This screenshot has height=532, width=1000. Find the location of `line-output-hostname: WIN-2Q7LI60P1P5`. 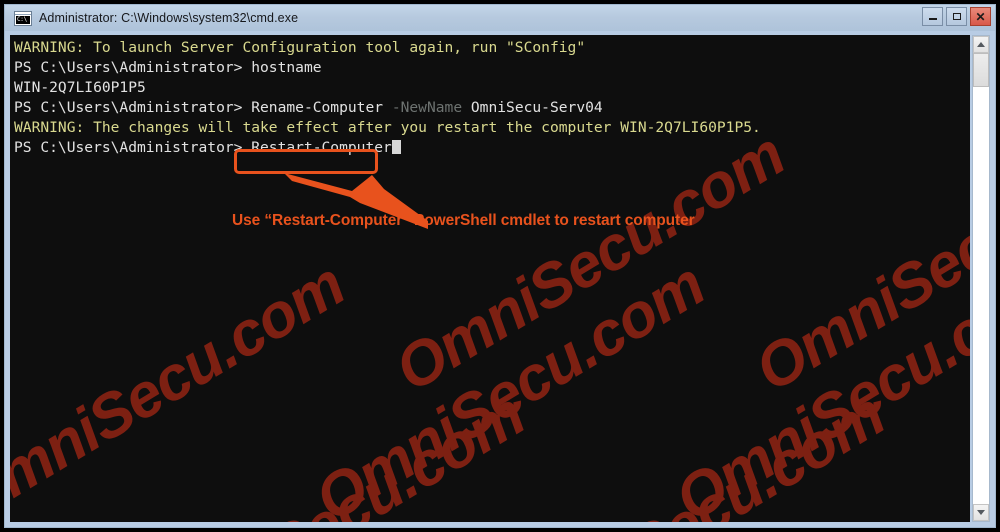

line-output-hostname: WIN-2Q7LI60P1P5 is located at coordinates (492, 88).